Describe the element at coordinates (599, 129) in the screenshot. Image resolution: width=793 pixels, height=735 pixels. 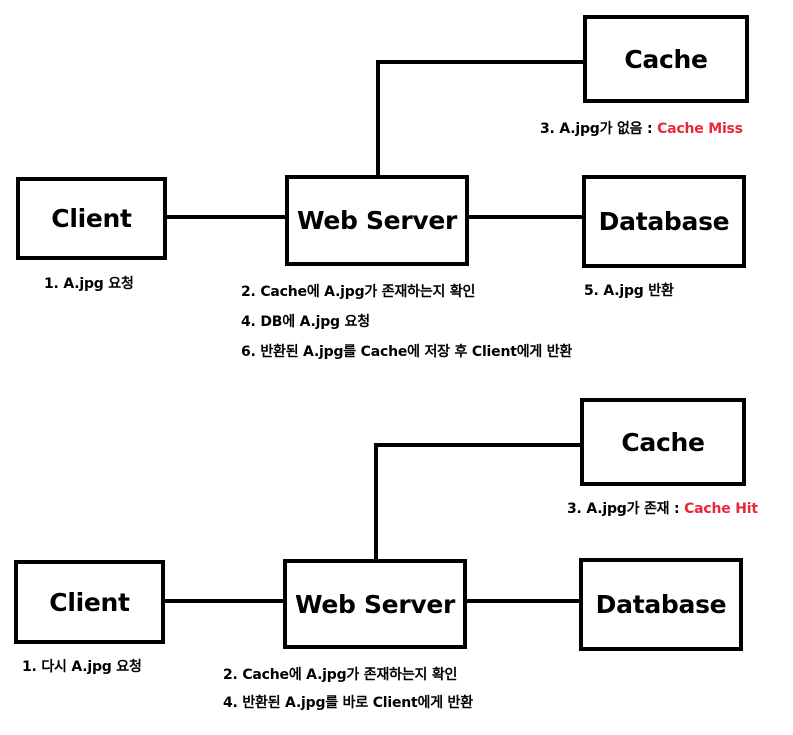
I see `note-step3-text: 3. A.jpg가 없음 :` at that location.